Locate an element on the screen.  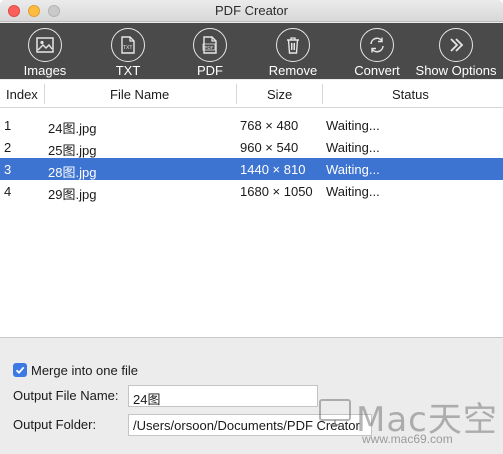
checkmark-icon is located at coordinates (20, 370).